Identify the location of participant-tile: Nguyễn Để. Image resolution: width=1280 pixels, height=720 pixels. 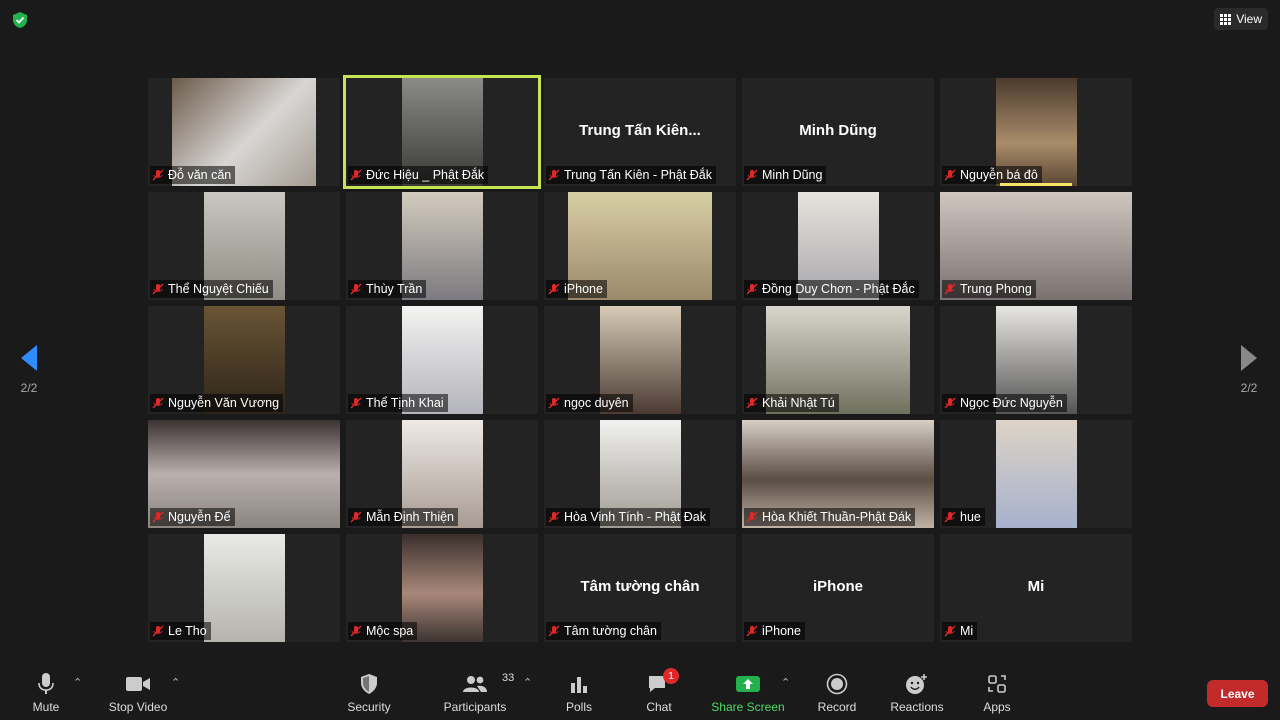
(244, 474).